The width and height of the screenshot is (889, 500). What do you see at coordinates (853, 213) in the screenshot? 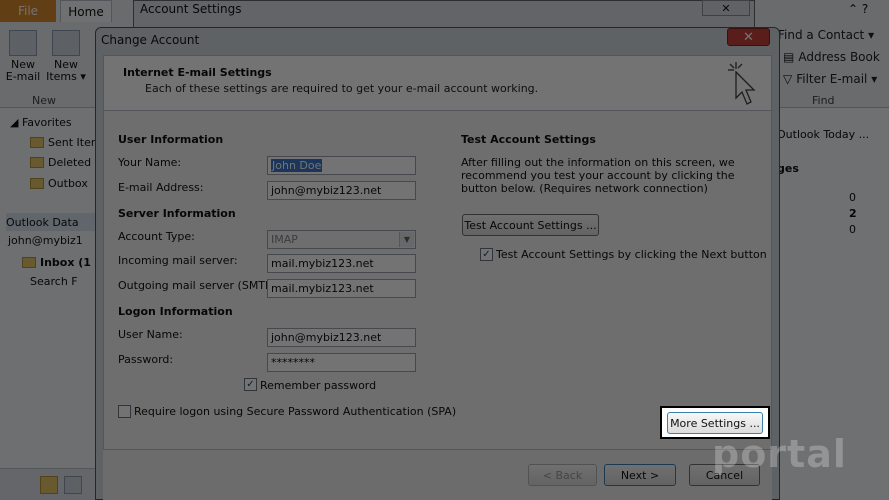
I see `count-2: 2` at bounding box center [853, 213].